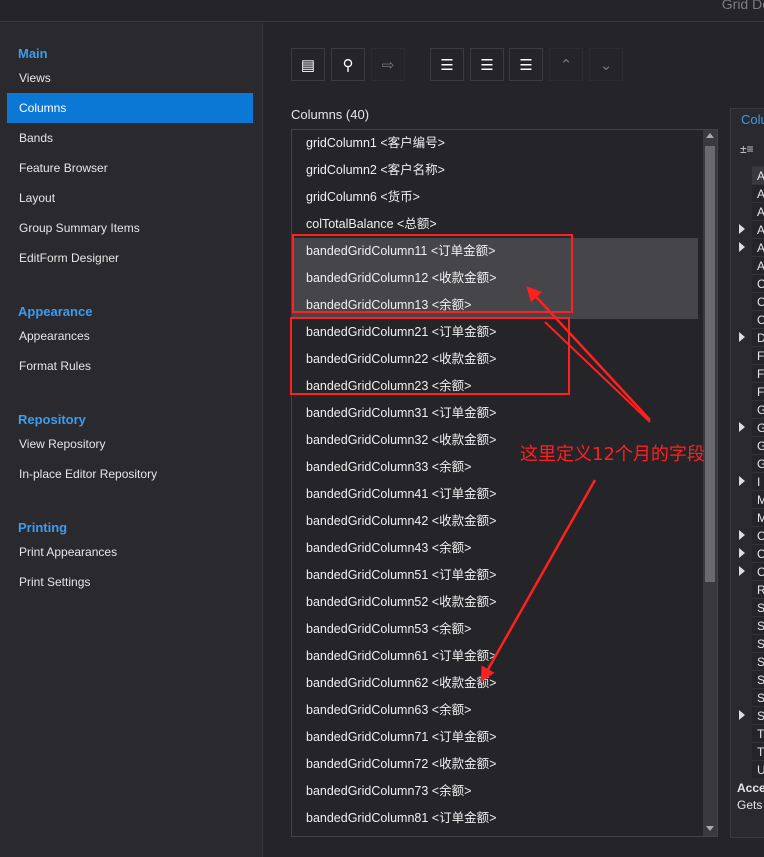 This screenshot has width=764, height=857. What do you see at coordinates (758, 481) in the screenshot?
I see `property-row: I` at bounding box center [758, 481].